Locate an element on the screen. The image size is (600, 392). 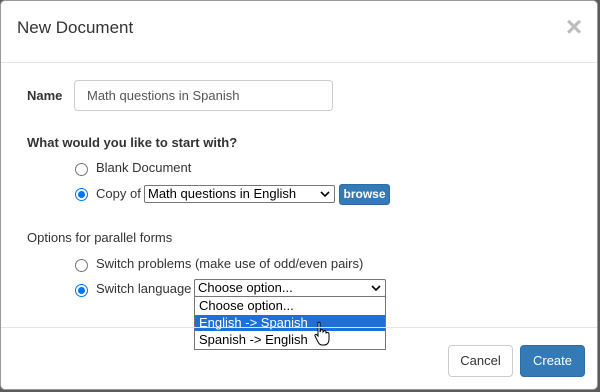
blank-document-radio is located at coordinates (81, 169).